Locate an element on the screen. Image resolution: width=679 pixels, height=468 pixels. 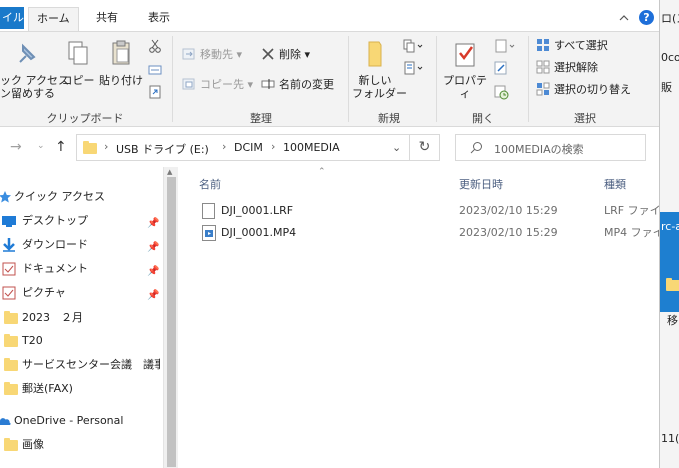
table-row: DJI_0001.MP4 2023/02/10 15:29 MP4 ファイル is located at coordinates (426, 233).